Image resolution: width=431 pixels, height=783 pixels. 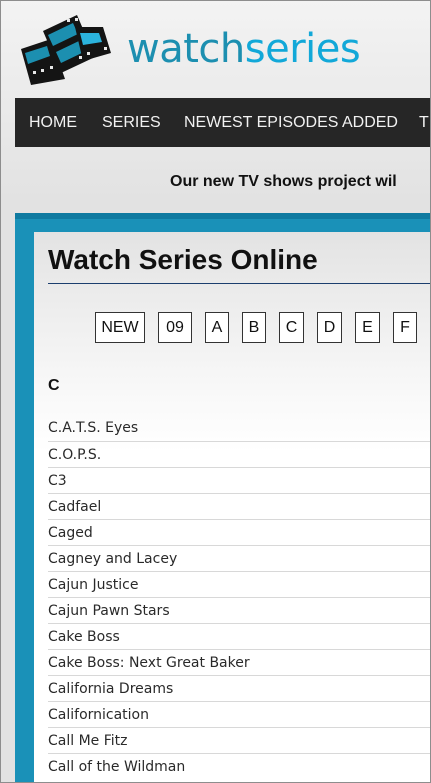 What do you see at coordinates (239, 454) in the screenshot?
I see `show-link: C.O.P.S.` at bounding box center [239, 454].